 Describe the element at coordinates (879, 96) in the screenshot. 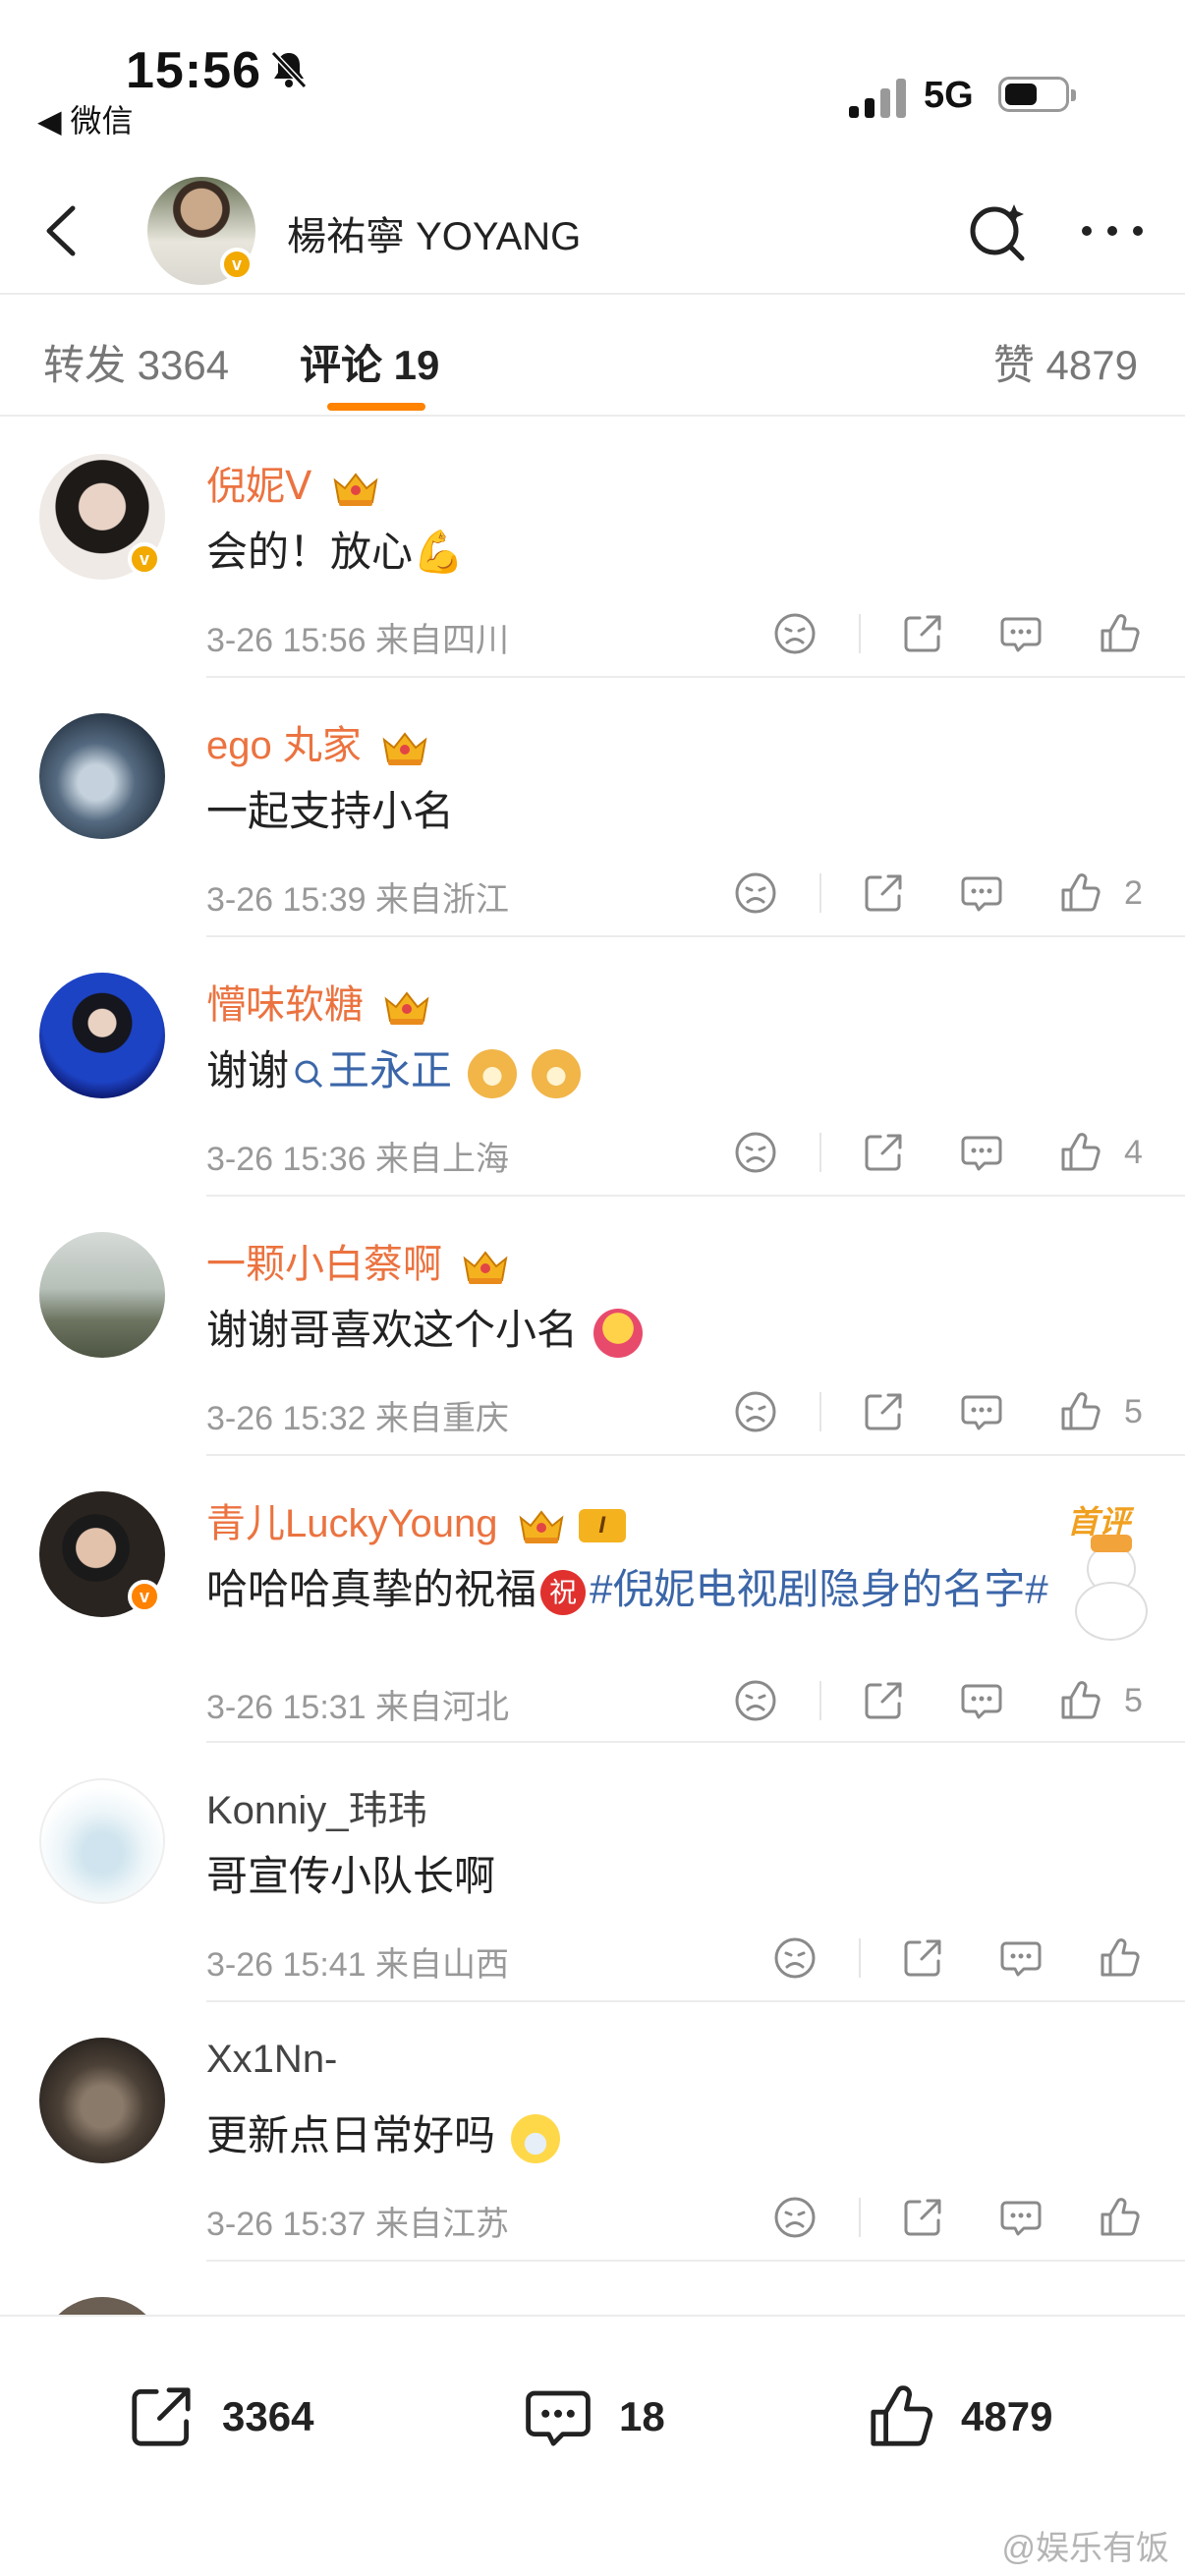

I see `signal-icon` at that location.